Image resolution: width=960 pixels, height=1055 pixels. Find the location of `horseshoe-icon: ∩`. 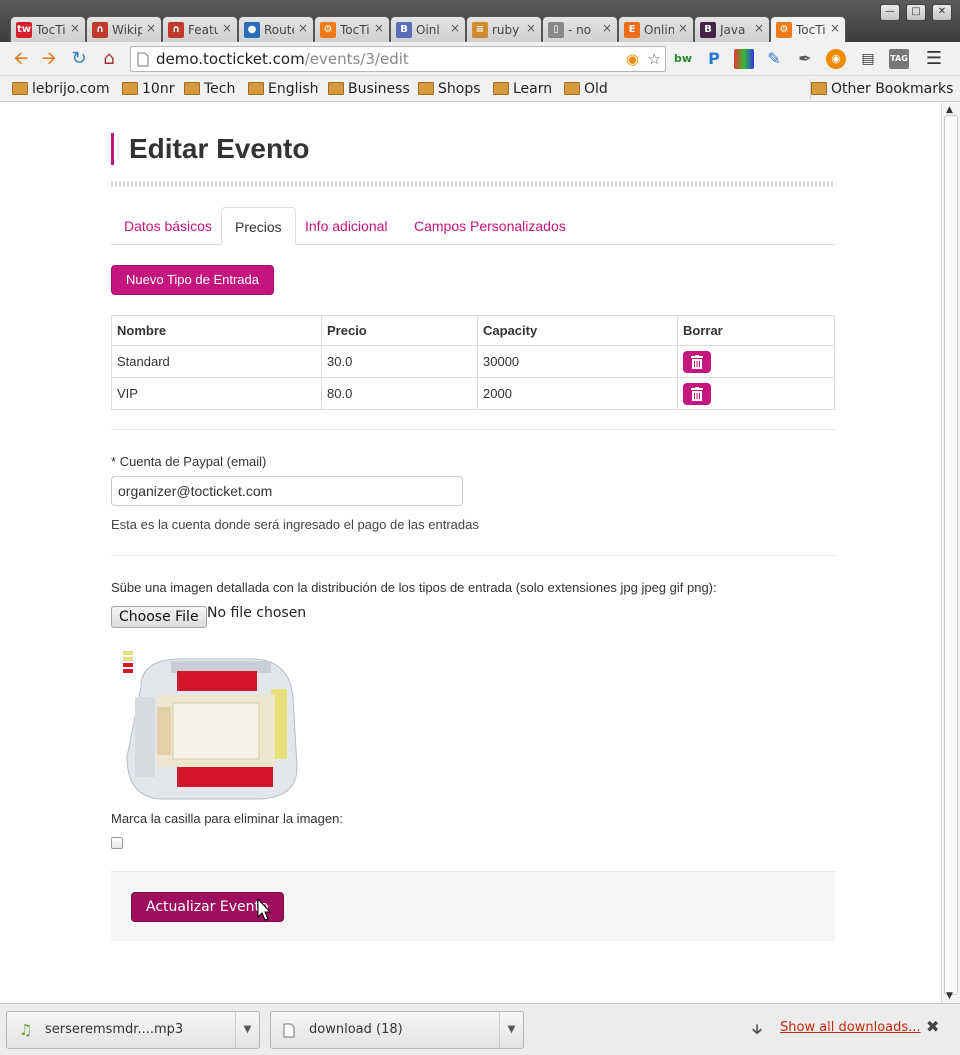

horseshoe-icon: ∩ is located at coordinates (100, 30).